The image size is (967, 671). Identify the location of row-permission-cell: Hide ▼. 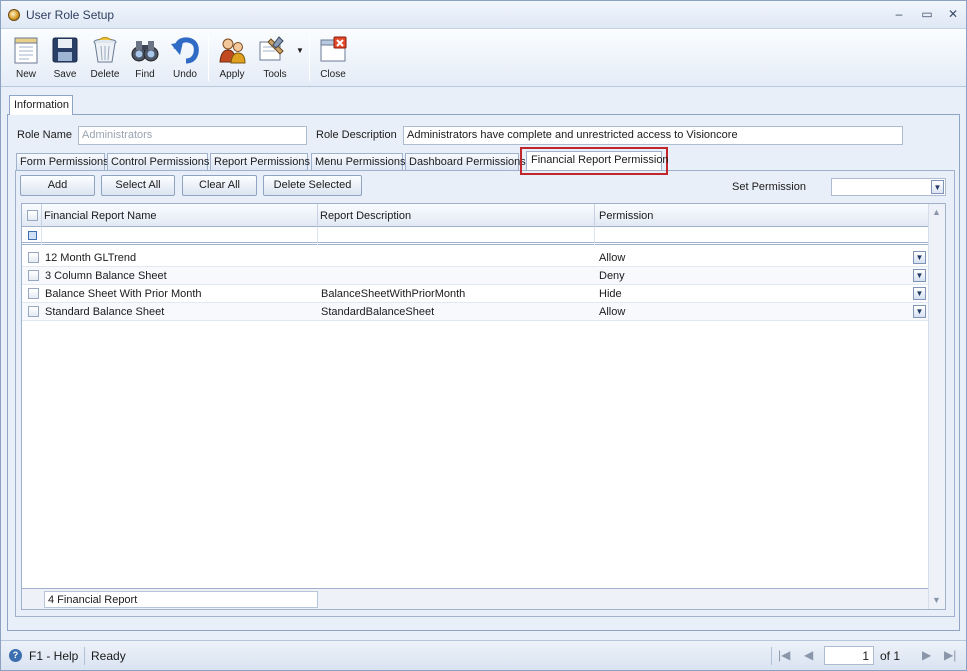
(764, 294).